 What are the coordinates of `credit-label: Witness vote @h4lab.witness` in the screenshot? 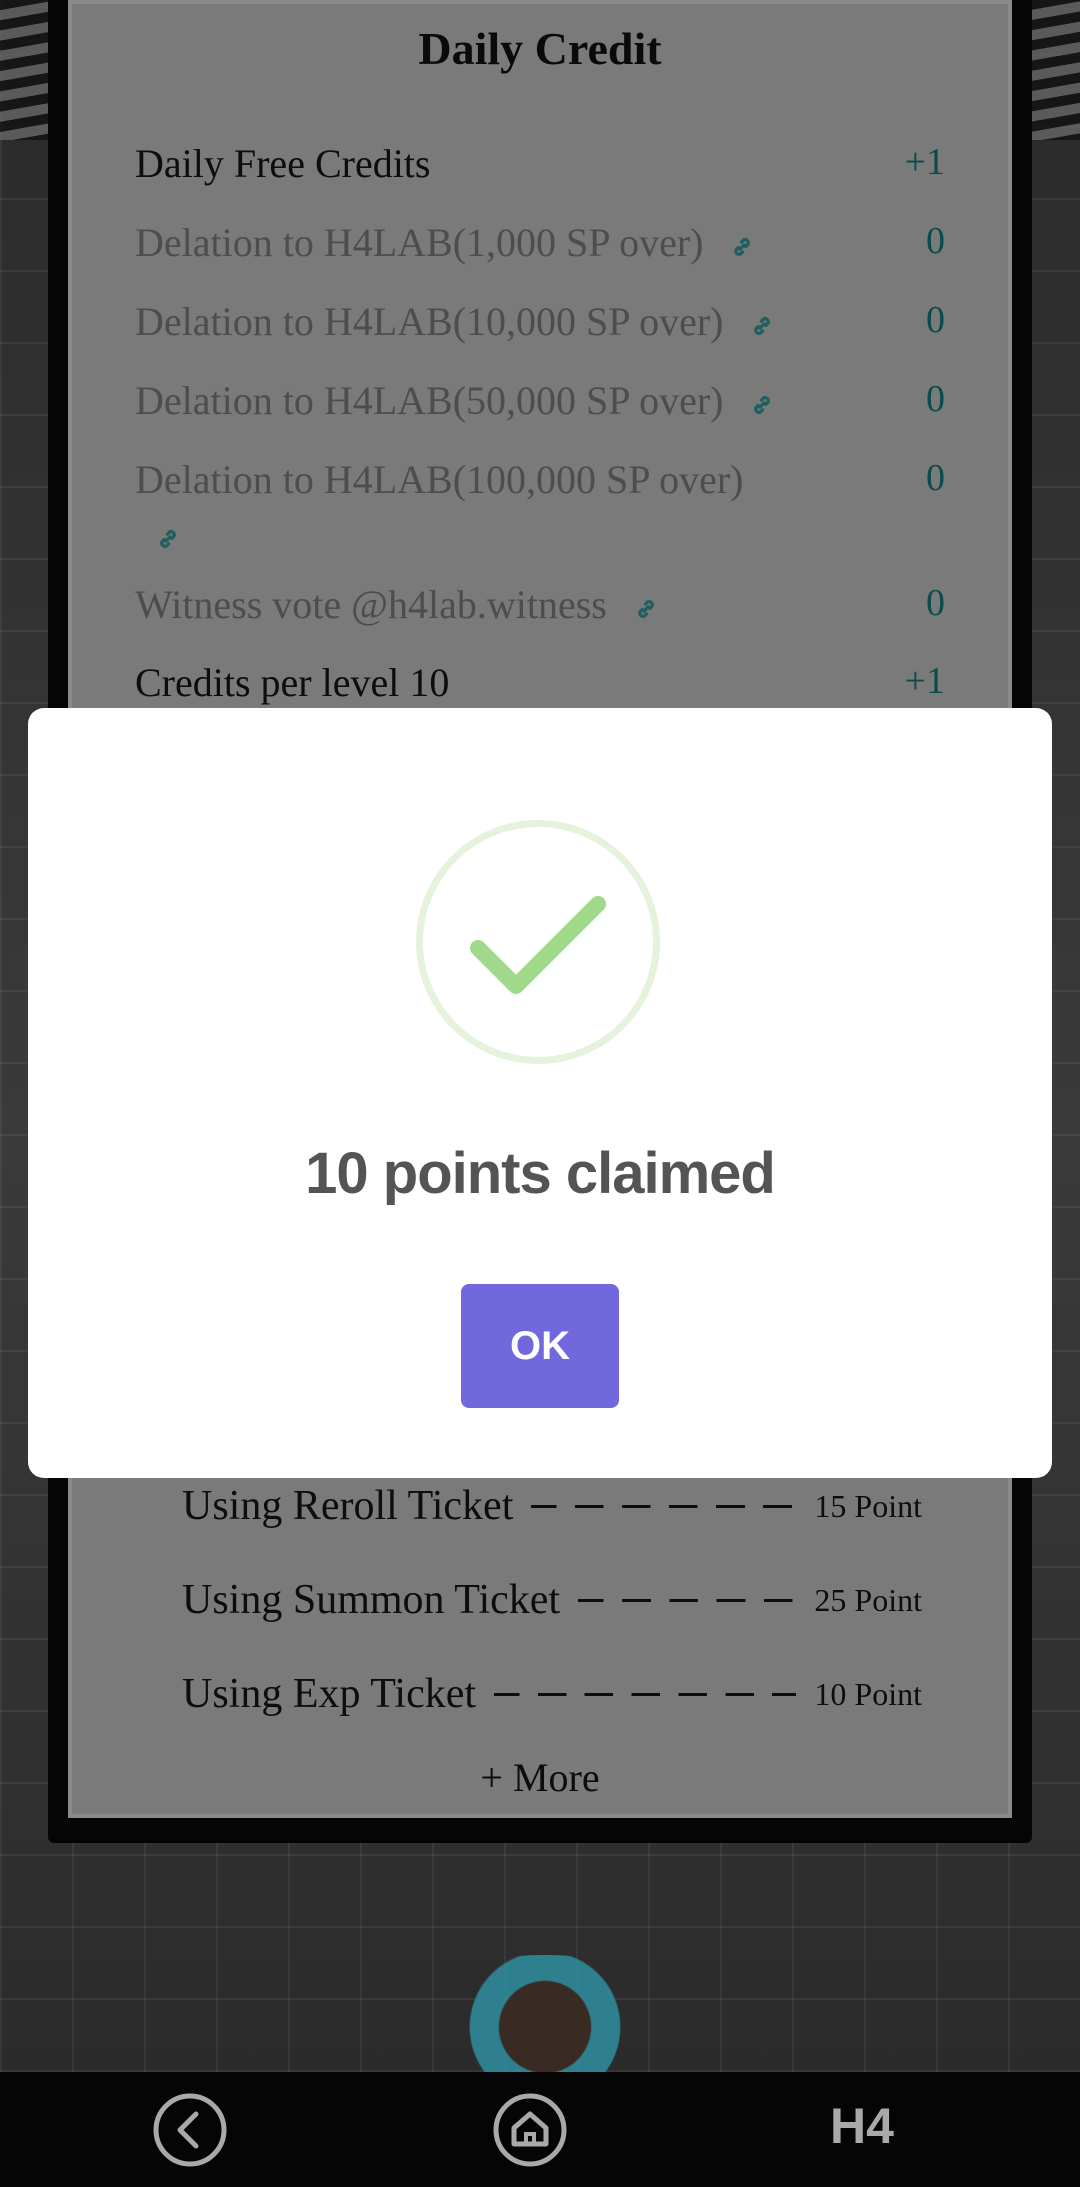 It's located at (371, 604).